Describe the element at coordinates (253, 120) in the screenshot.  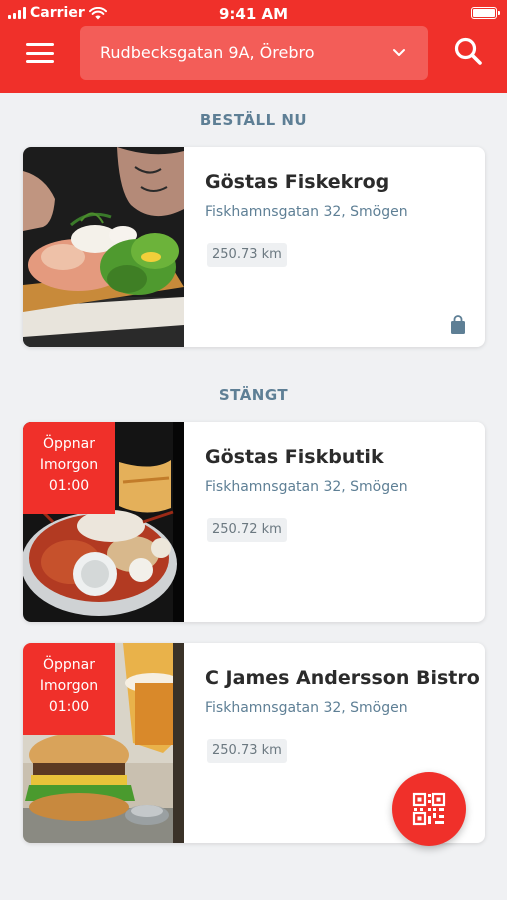
I see `section-title-order-now: BESTÄLL NU` at that location.